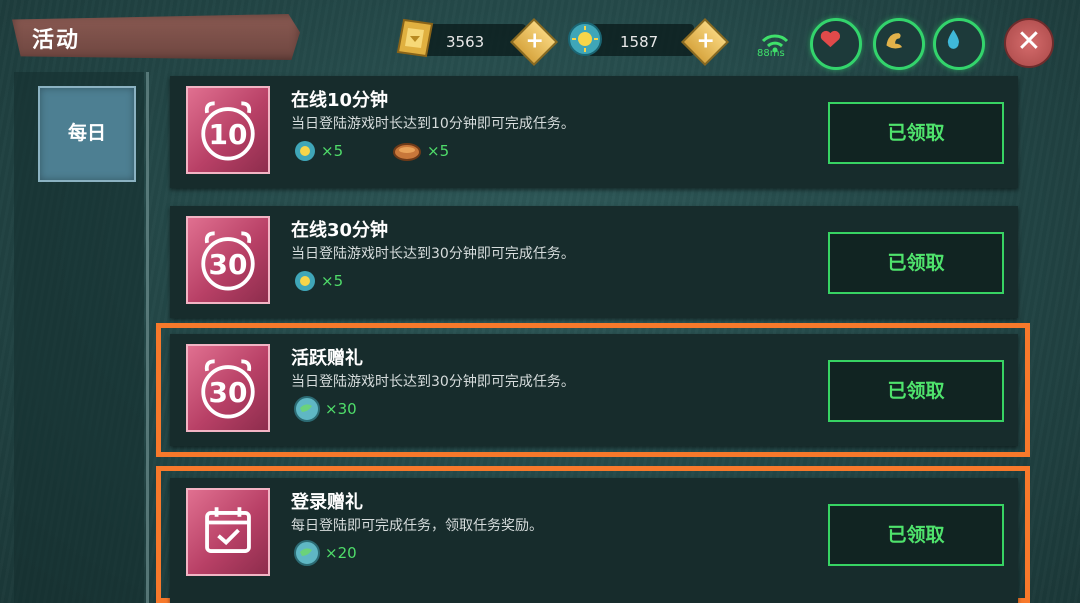 The width and height of the screenshot is (1080, 603). Describe the element at coordinates (594, 262) in the screenshot. I see `task-card: 30 在线30分钟 当日登陆游戏时长达到30分钟即可完成任务。 ×5 已领取` at that location.